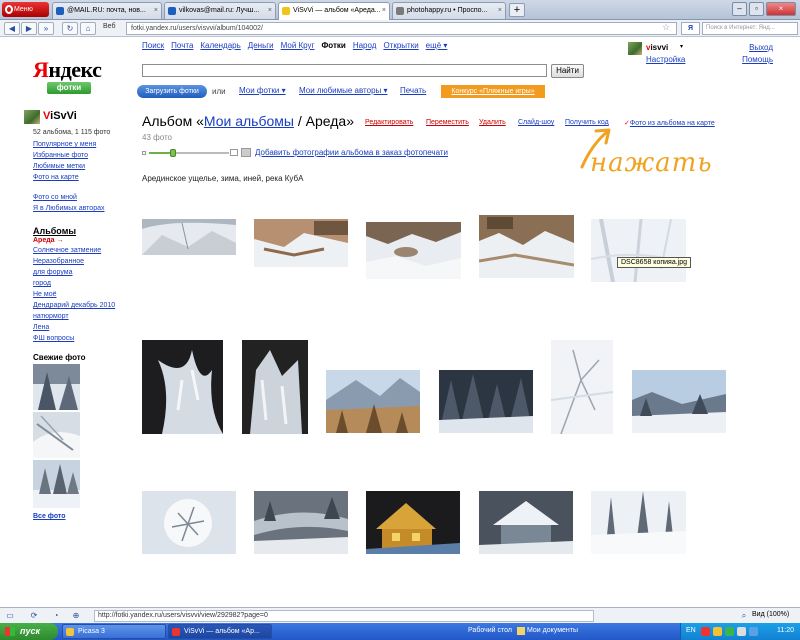 The width and height of the screenshot is (800, 640). I want to click on site-search-button: Найти, so click(567, 71).